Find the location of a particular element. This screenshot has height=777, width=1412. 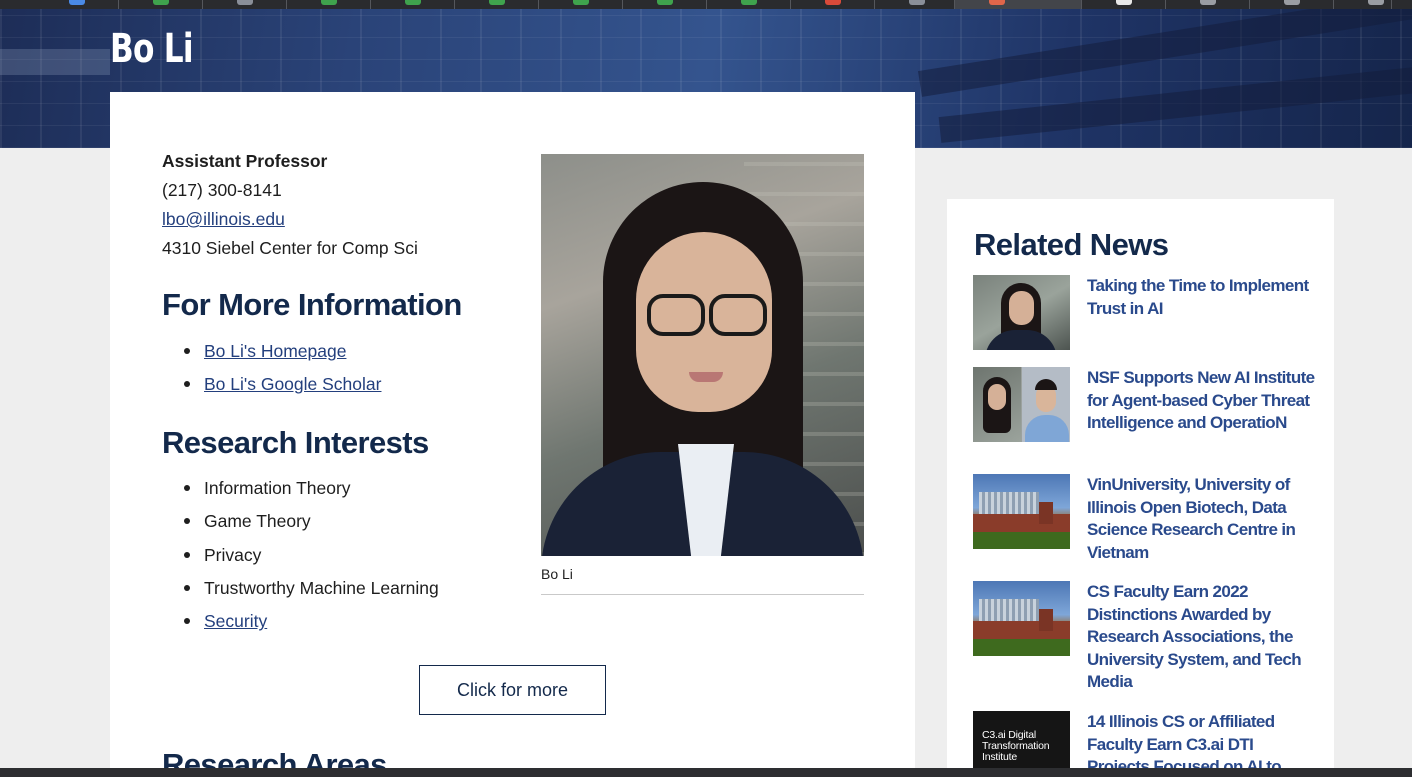

list-item: Bo Li's Google Scholar is located at coordinates (271, 387).